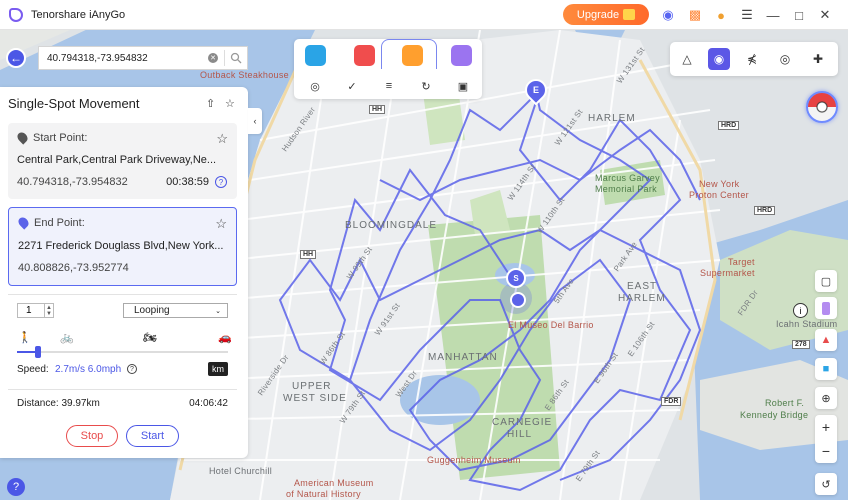 This screenshot has width=848, height=500. Describe the element at coordinates (463, 357) in the screenshot. I see `map-label: MANHATTAN` at that location.